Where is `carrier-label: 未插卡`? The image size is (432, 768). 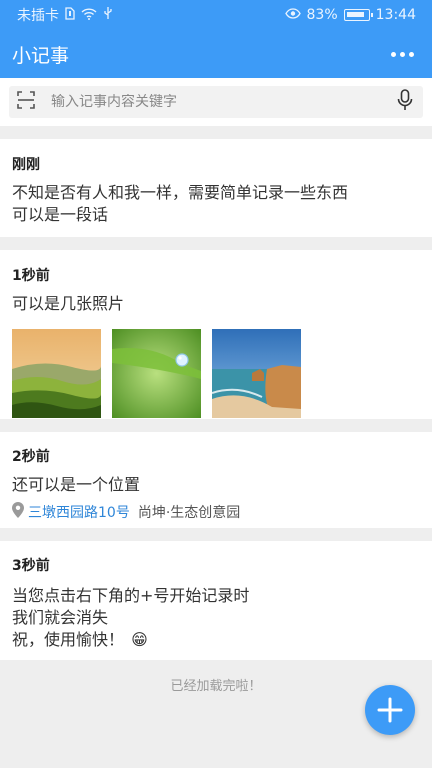 carrier-label: 未插卡 is located at coordinates (38, 16).